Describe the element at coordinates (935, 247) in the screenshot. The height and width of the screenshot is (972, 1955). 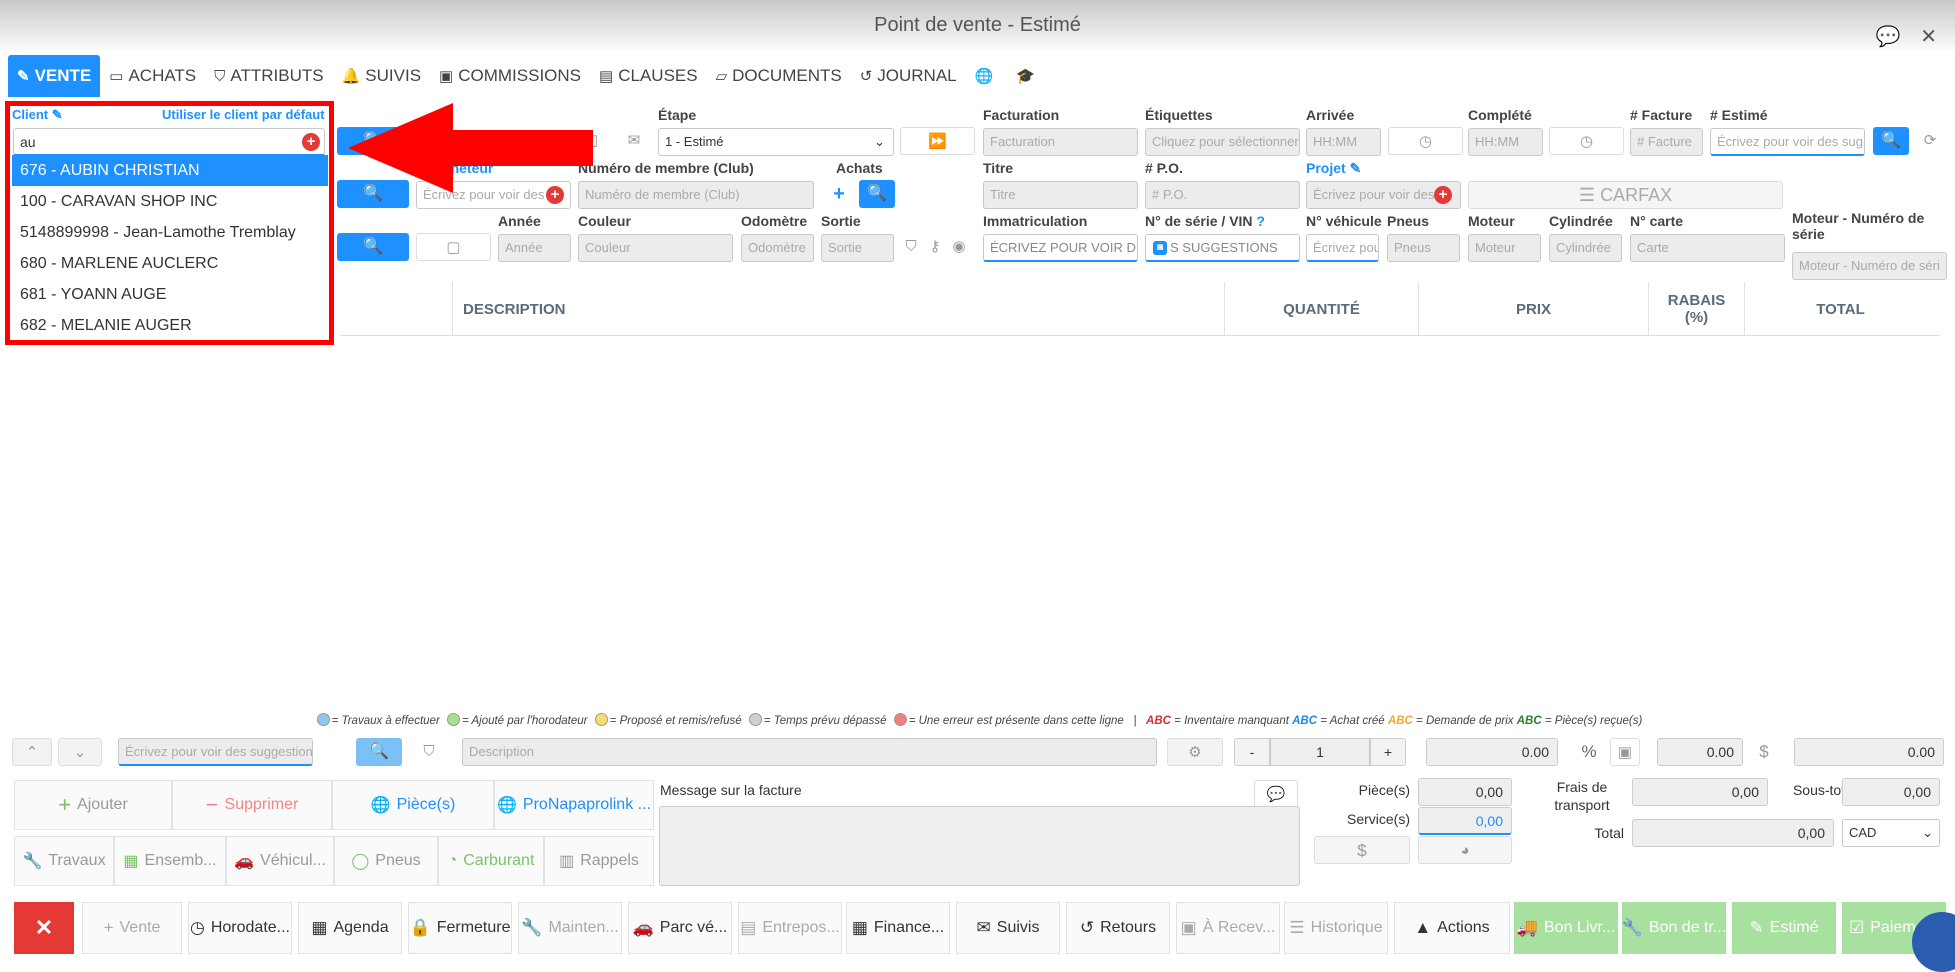
I see `key-icon: ⚷` at that location.